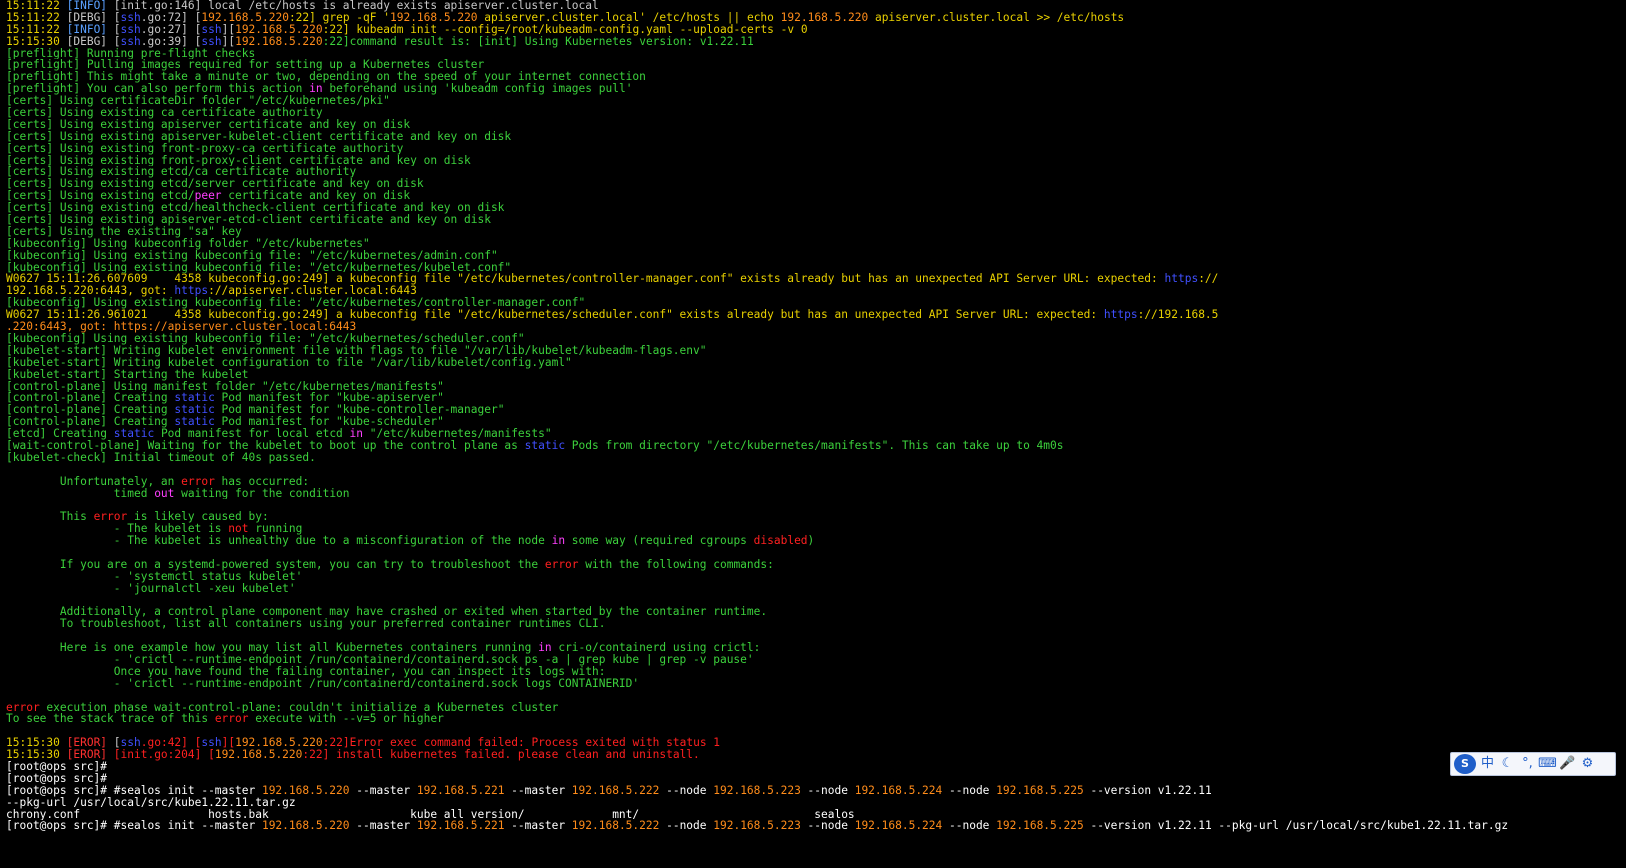 Image resolution: width=1626 pixels, height=868 pixels. What do you see at coordinates (898, 826) in the screenshot?
I see `terminal-text-segment: 192.168.5.224` at bounding box center [898, 826].